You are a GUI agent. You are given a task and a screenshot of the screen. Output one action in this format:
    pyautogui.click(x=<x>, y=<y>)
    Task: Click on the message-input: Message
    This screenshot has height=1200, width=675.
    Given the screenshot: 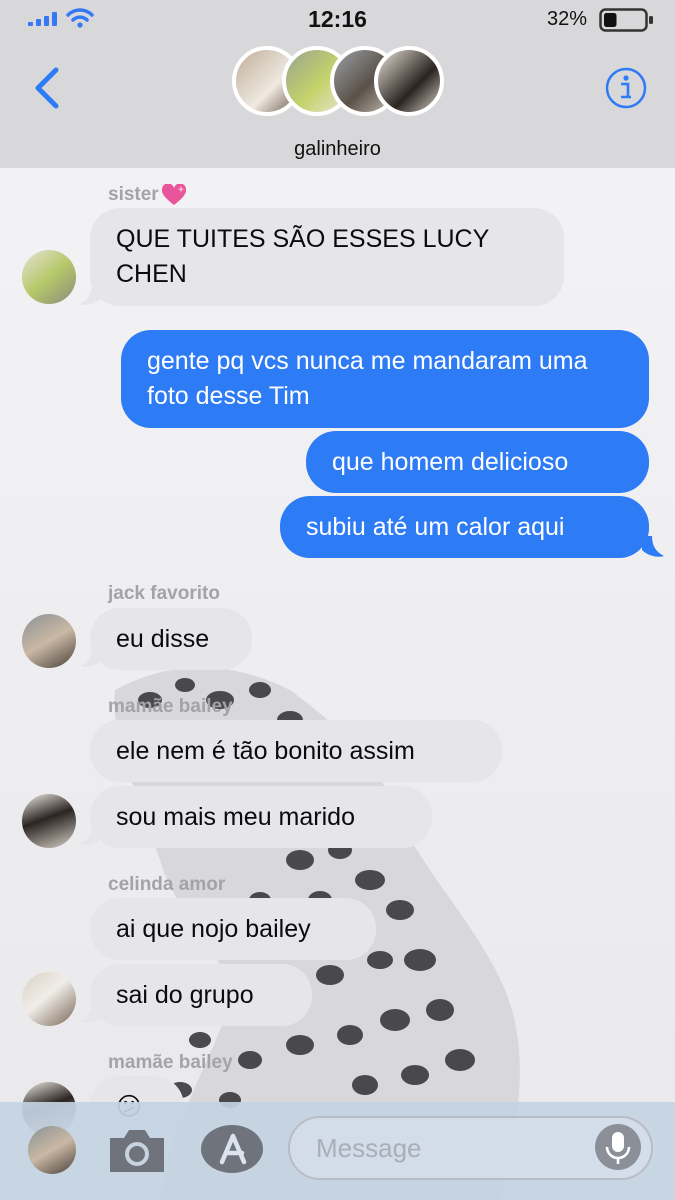 What is the action you would take?
    pyautogui.click(x=470, y=1148)
    